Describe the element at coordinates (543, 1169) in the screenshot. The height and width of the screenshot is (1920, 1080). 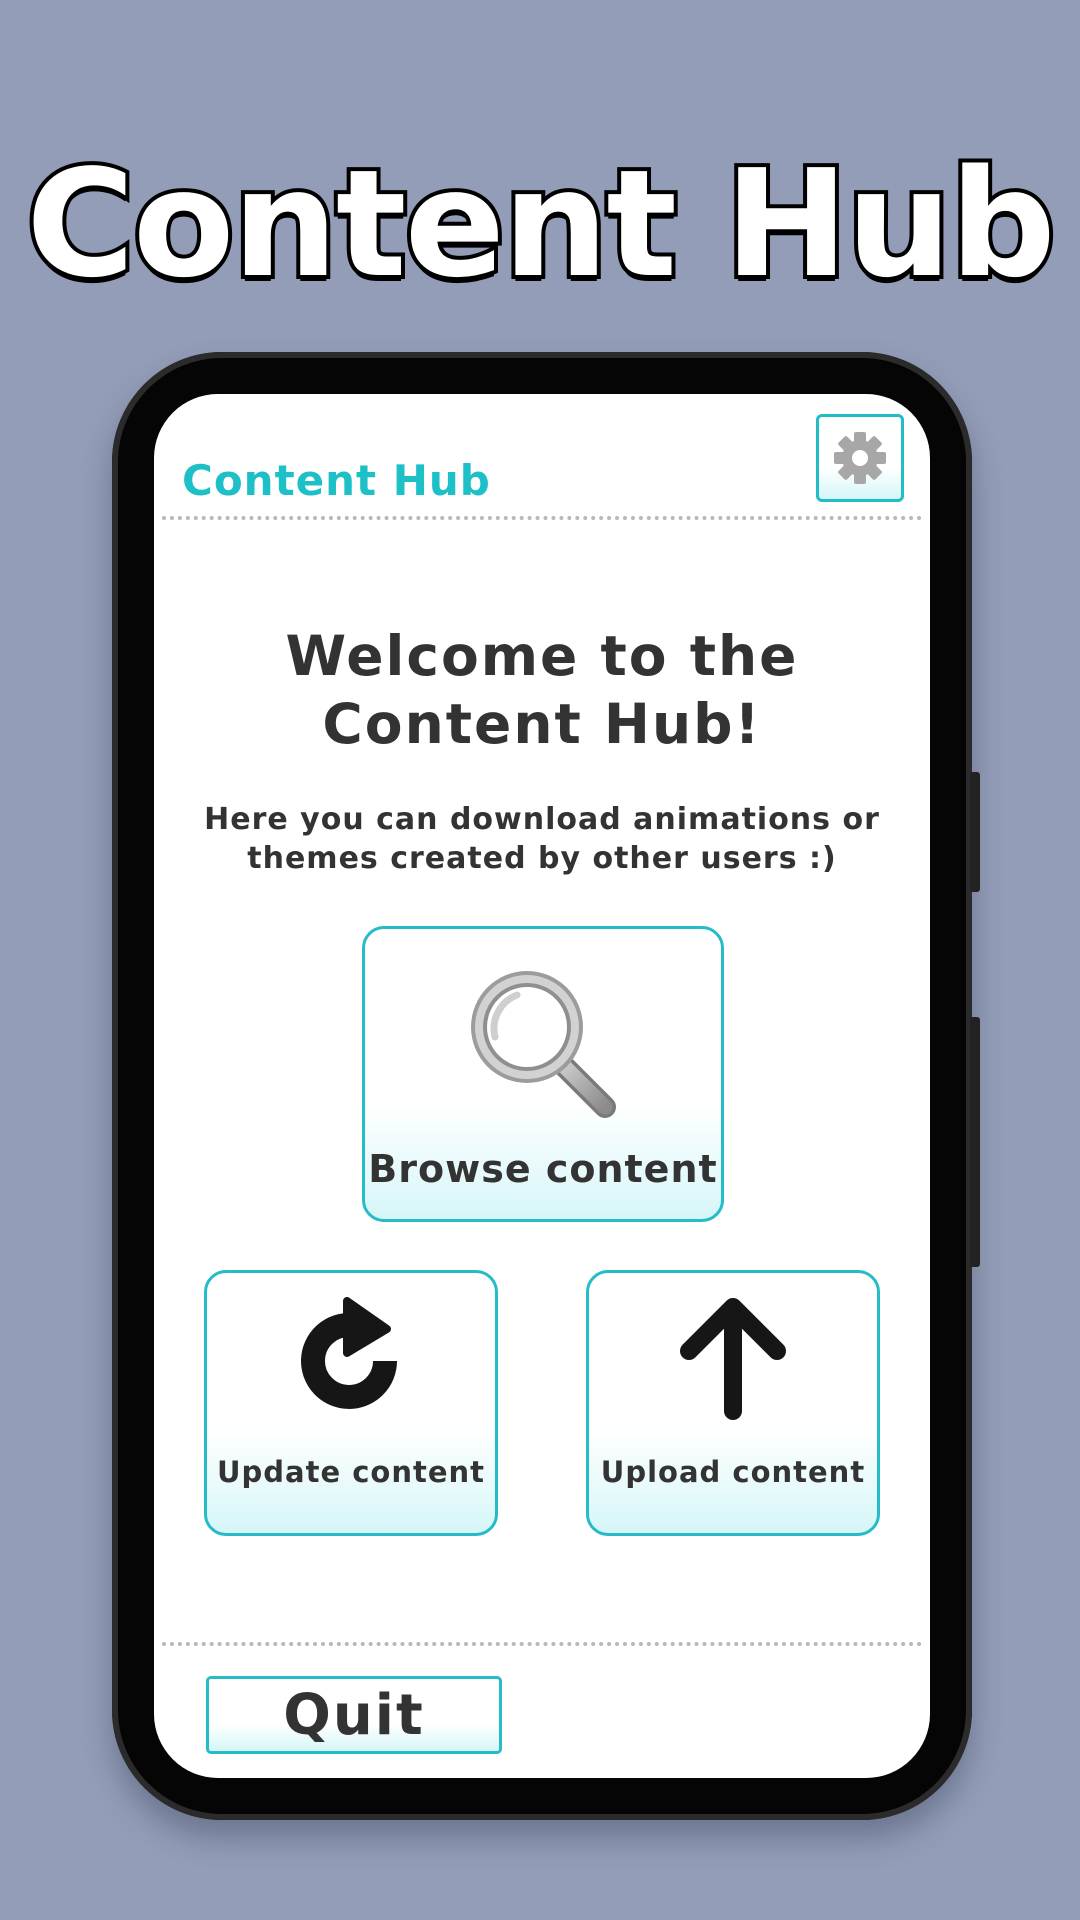
I see `browse-content-label: Browse content` at that location.